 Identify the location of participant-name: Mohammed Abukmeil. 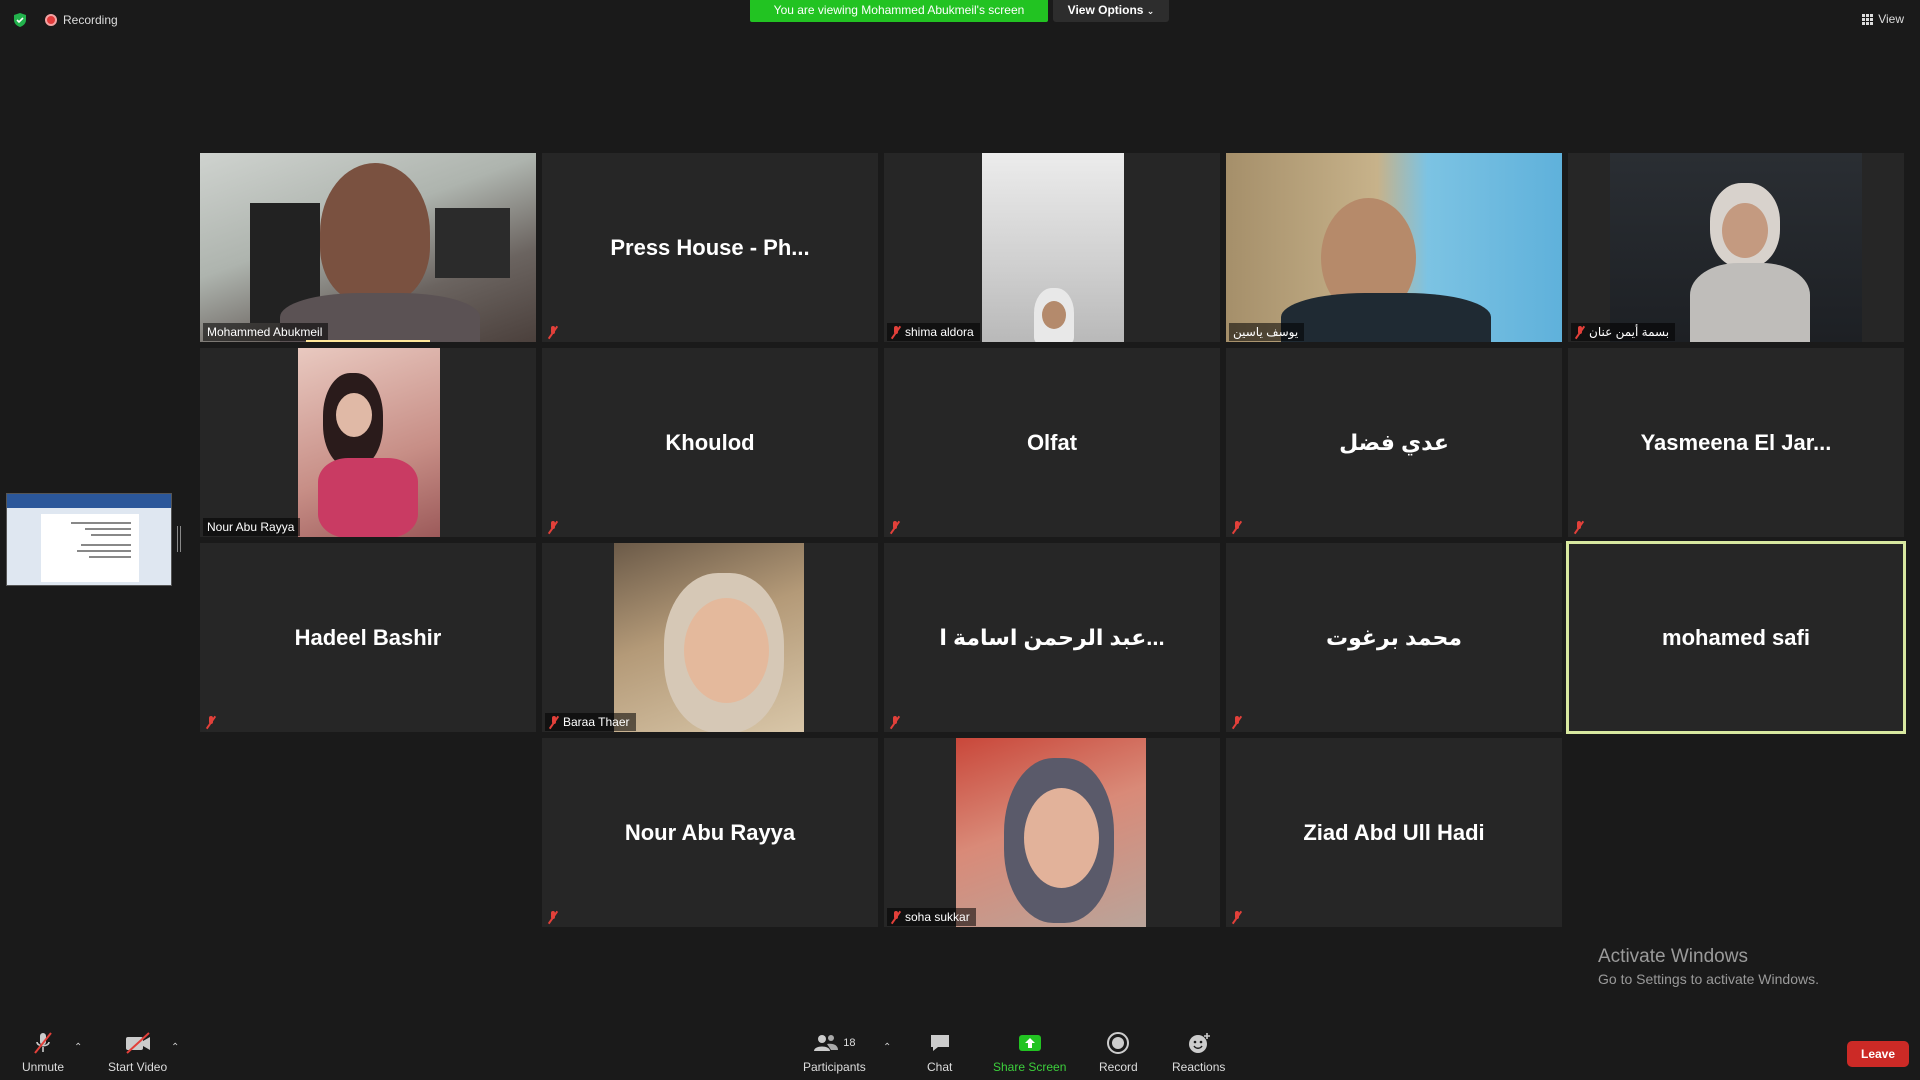
(265, 332).